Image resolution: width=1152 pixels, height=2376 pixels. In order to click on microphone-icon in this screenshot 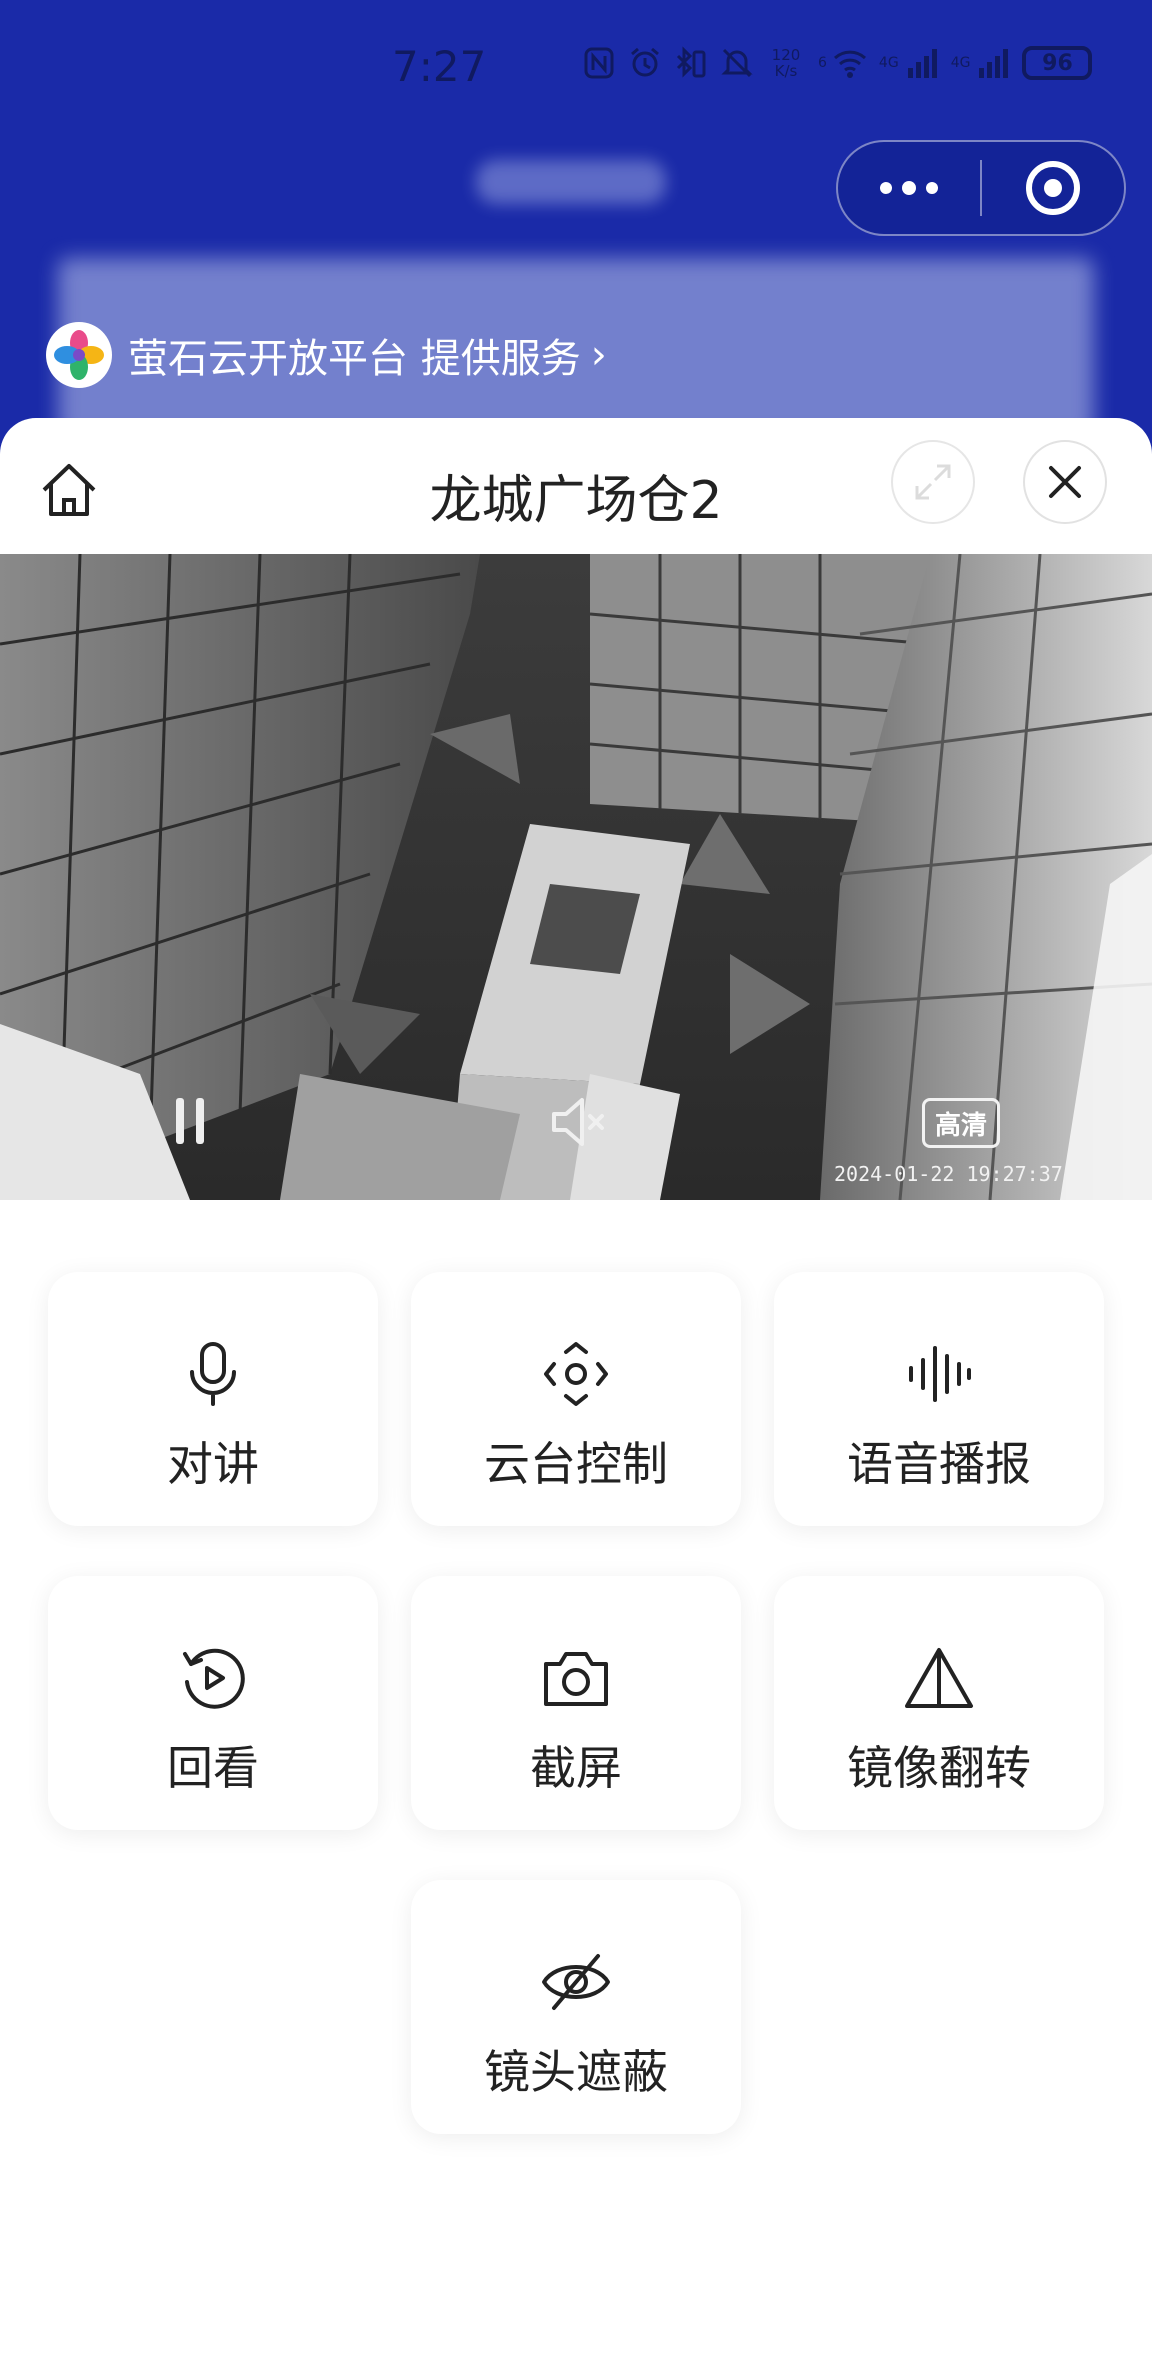, I will do `click(213, 1374)`.